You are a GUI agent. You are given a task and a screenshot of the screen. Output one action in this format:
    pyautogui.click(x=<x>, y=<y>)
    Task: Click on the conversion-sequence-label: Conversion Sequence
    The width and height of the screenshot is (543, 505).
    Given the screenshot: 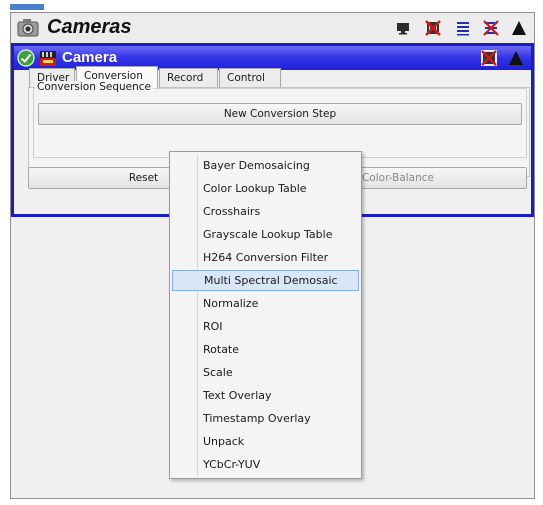 What is the action you would take?
    pyautogui.click(x=94, y=87)
    